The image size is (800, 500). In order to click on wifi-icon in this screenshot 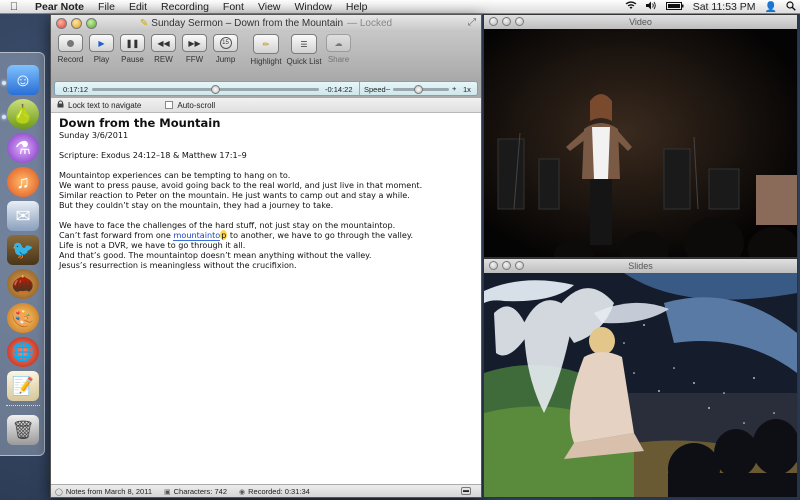, I will do `click(631, 7)`.